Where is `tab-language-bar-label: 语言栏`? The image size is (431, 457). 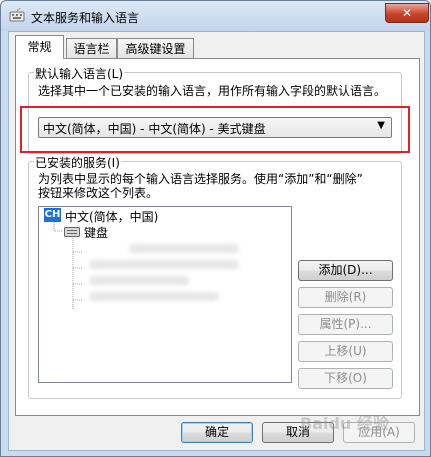 tab-language-bar-label: 语言栏 is located at coordinates (91, 49).